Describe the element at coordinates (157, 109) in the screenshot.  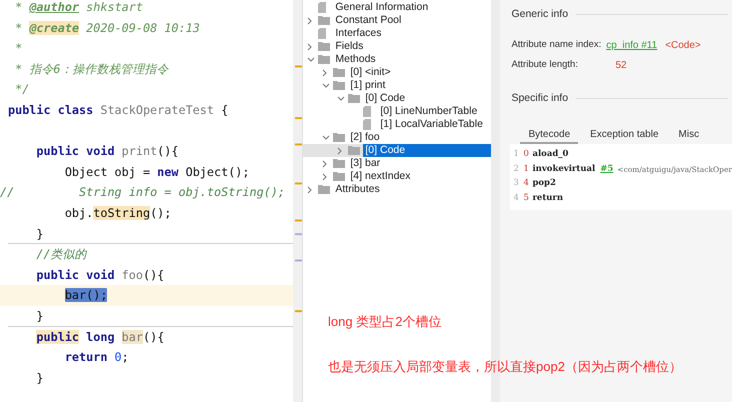
I see `code-text: StackOperateTest` at that location.